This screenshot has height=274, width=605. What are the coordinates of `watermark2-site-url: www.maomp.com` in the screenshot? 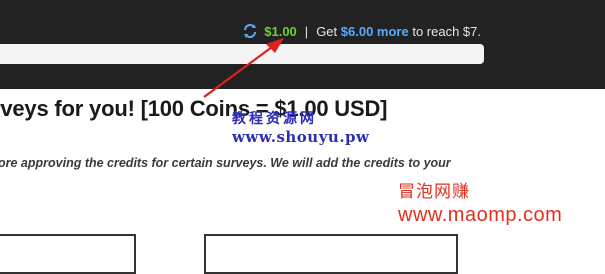 It's located at (480, 215).